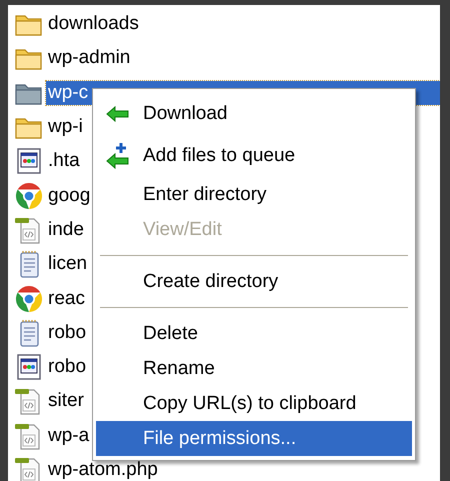 This screenshot has height=481, width=450. What do you see at coordinates (118, 114) in the screenshot?
I see `left-arrow-icon` at bounding box center [118, 114].